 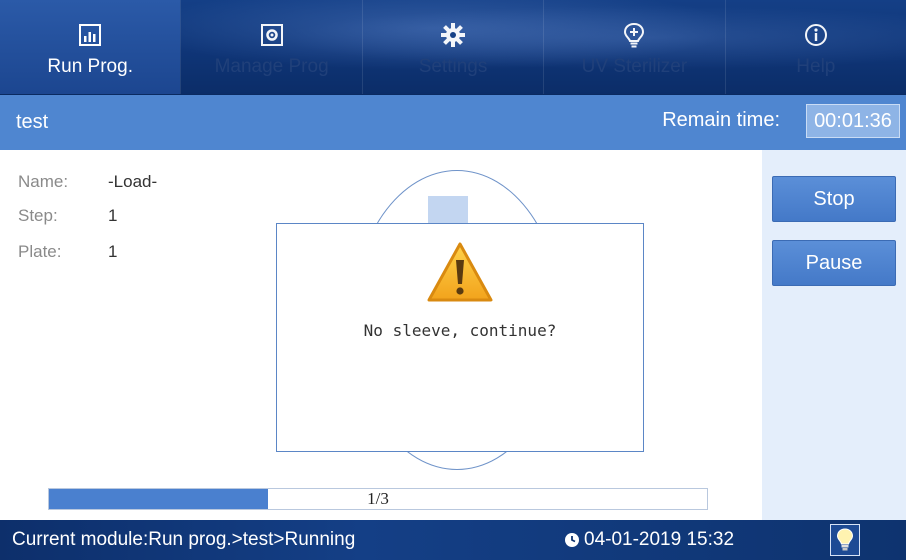 What do you see at coordinates (453, 122) in the screenshot?
I see `run-title-bar: test Remain time: 00:01:36` at bounding box center [453, 122].